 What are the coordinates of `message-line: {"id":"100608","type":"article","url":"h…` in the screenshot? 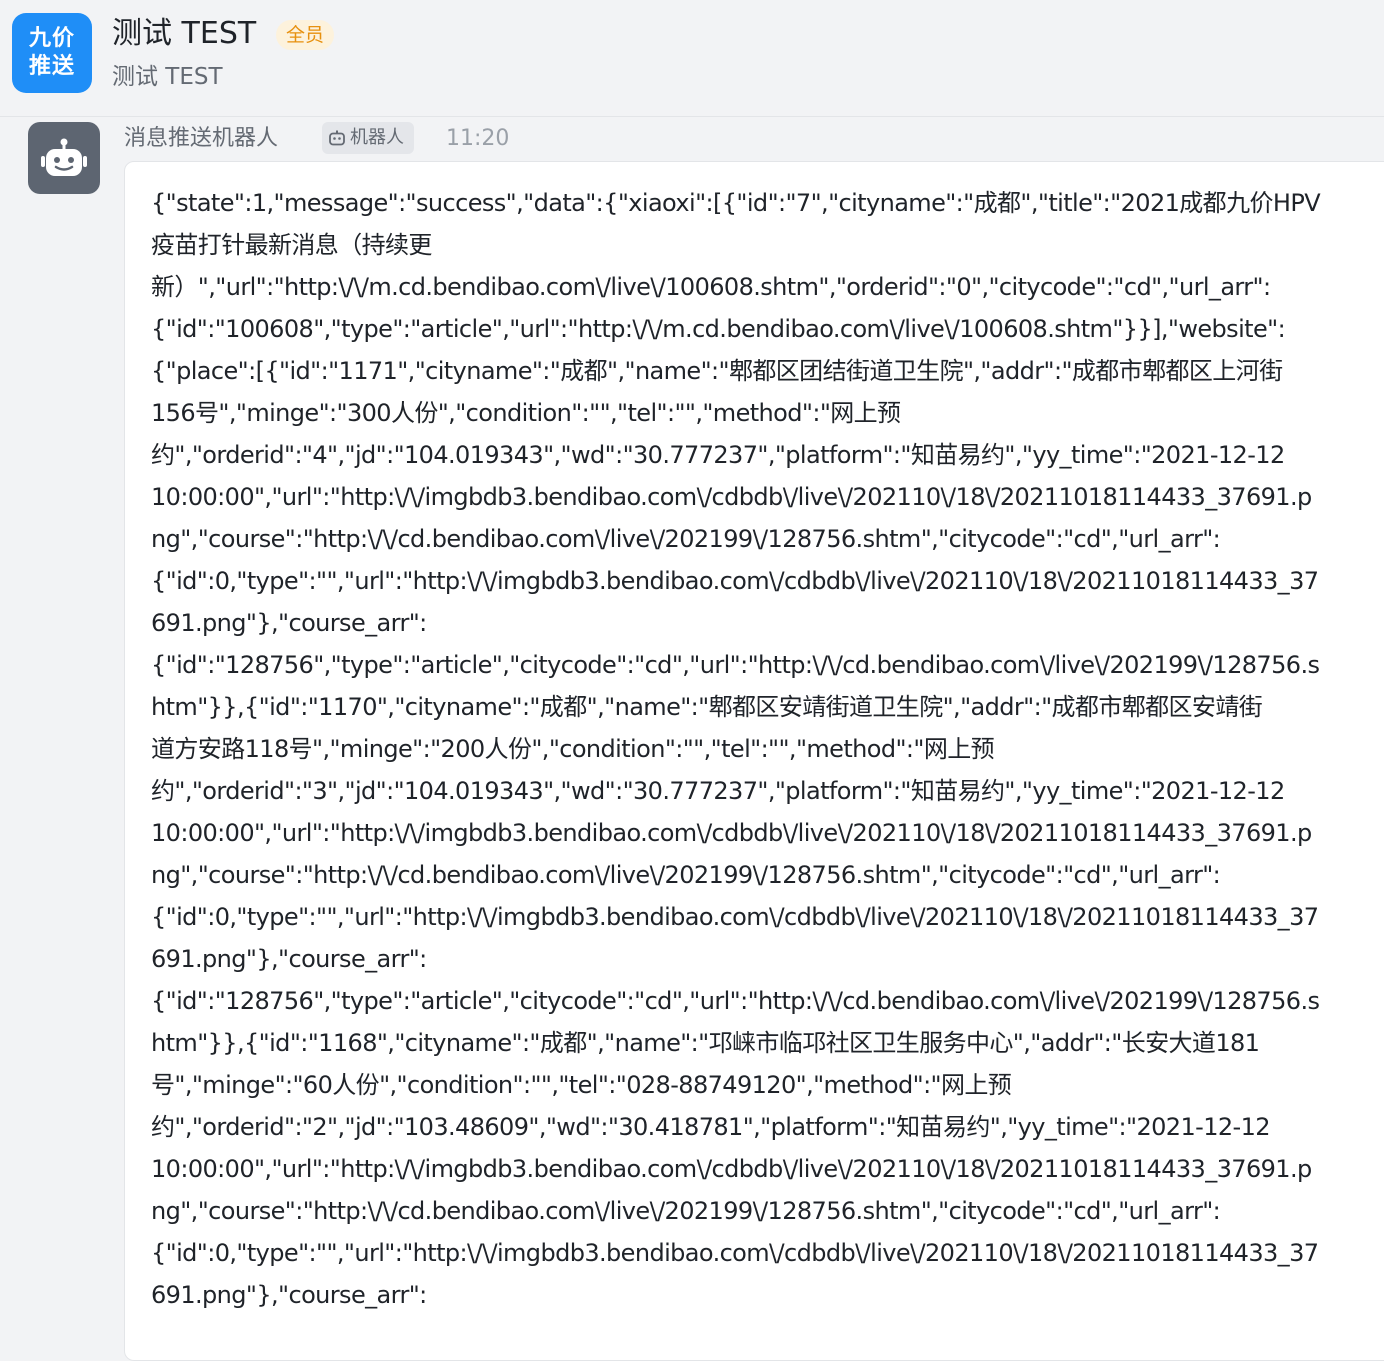 It's located at (718, 329).